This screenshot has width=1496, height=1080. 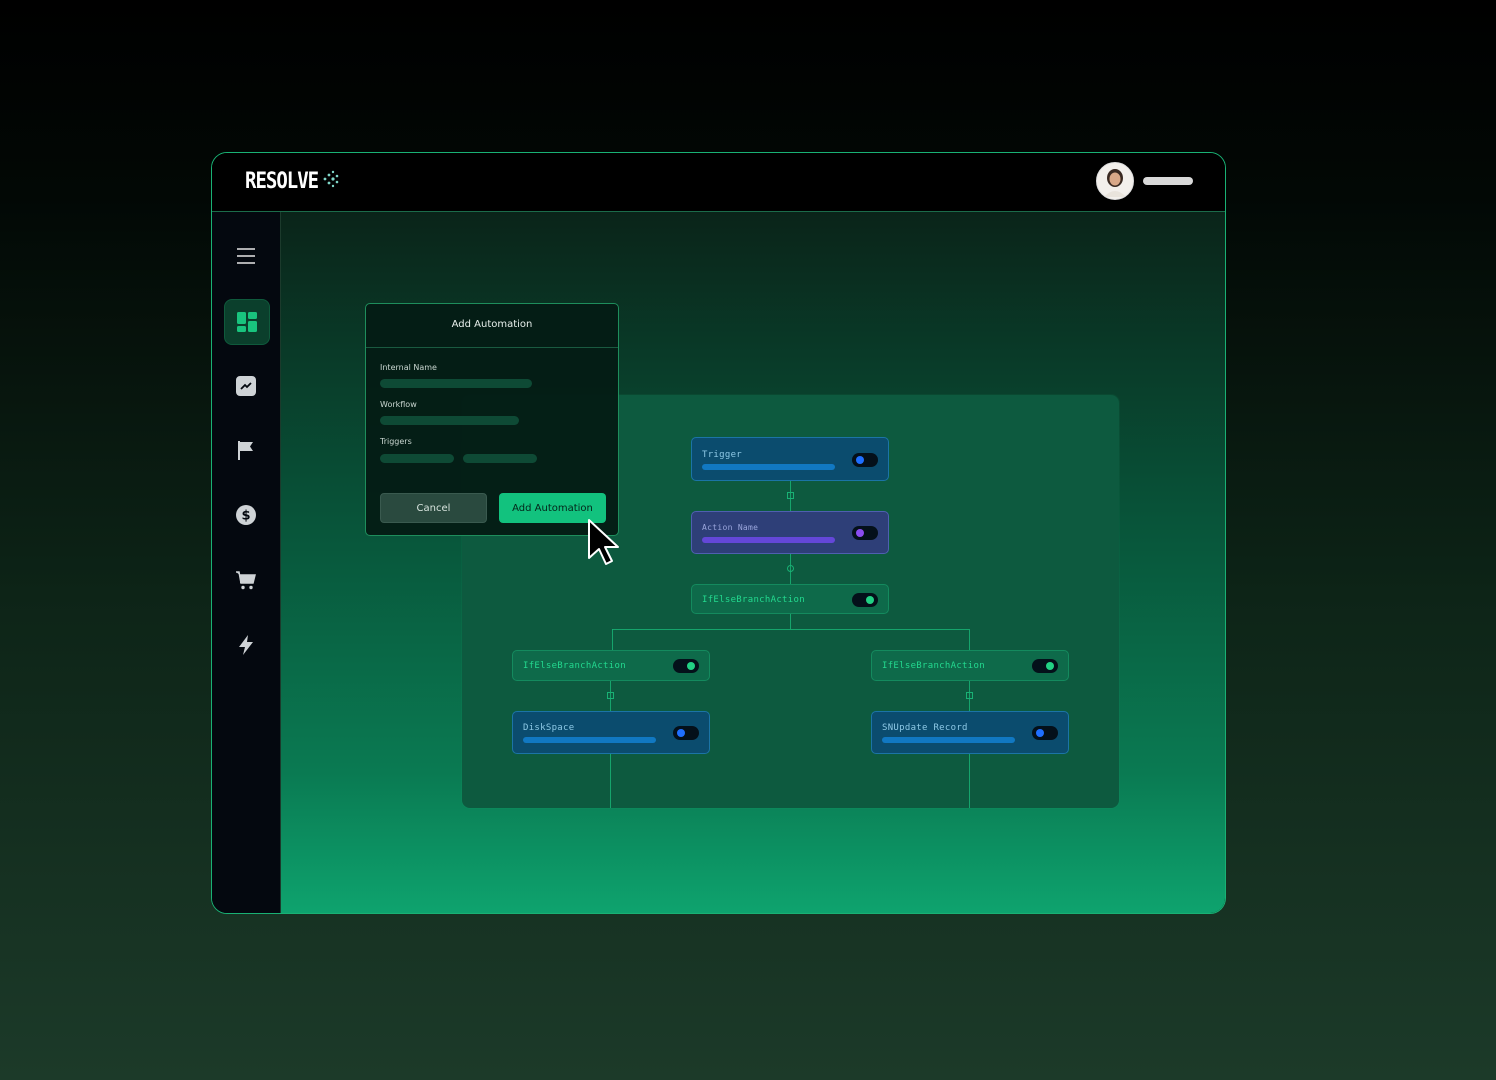 I want to click on sidebar: $, so click(x=246, y=562).